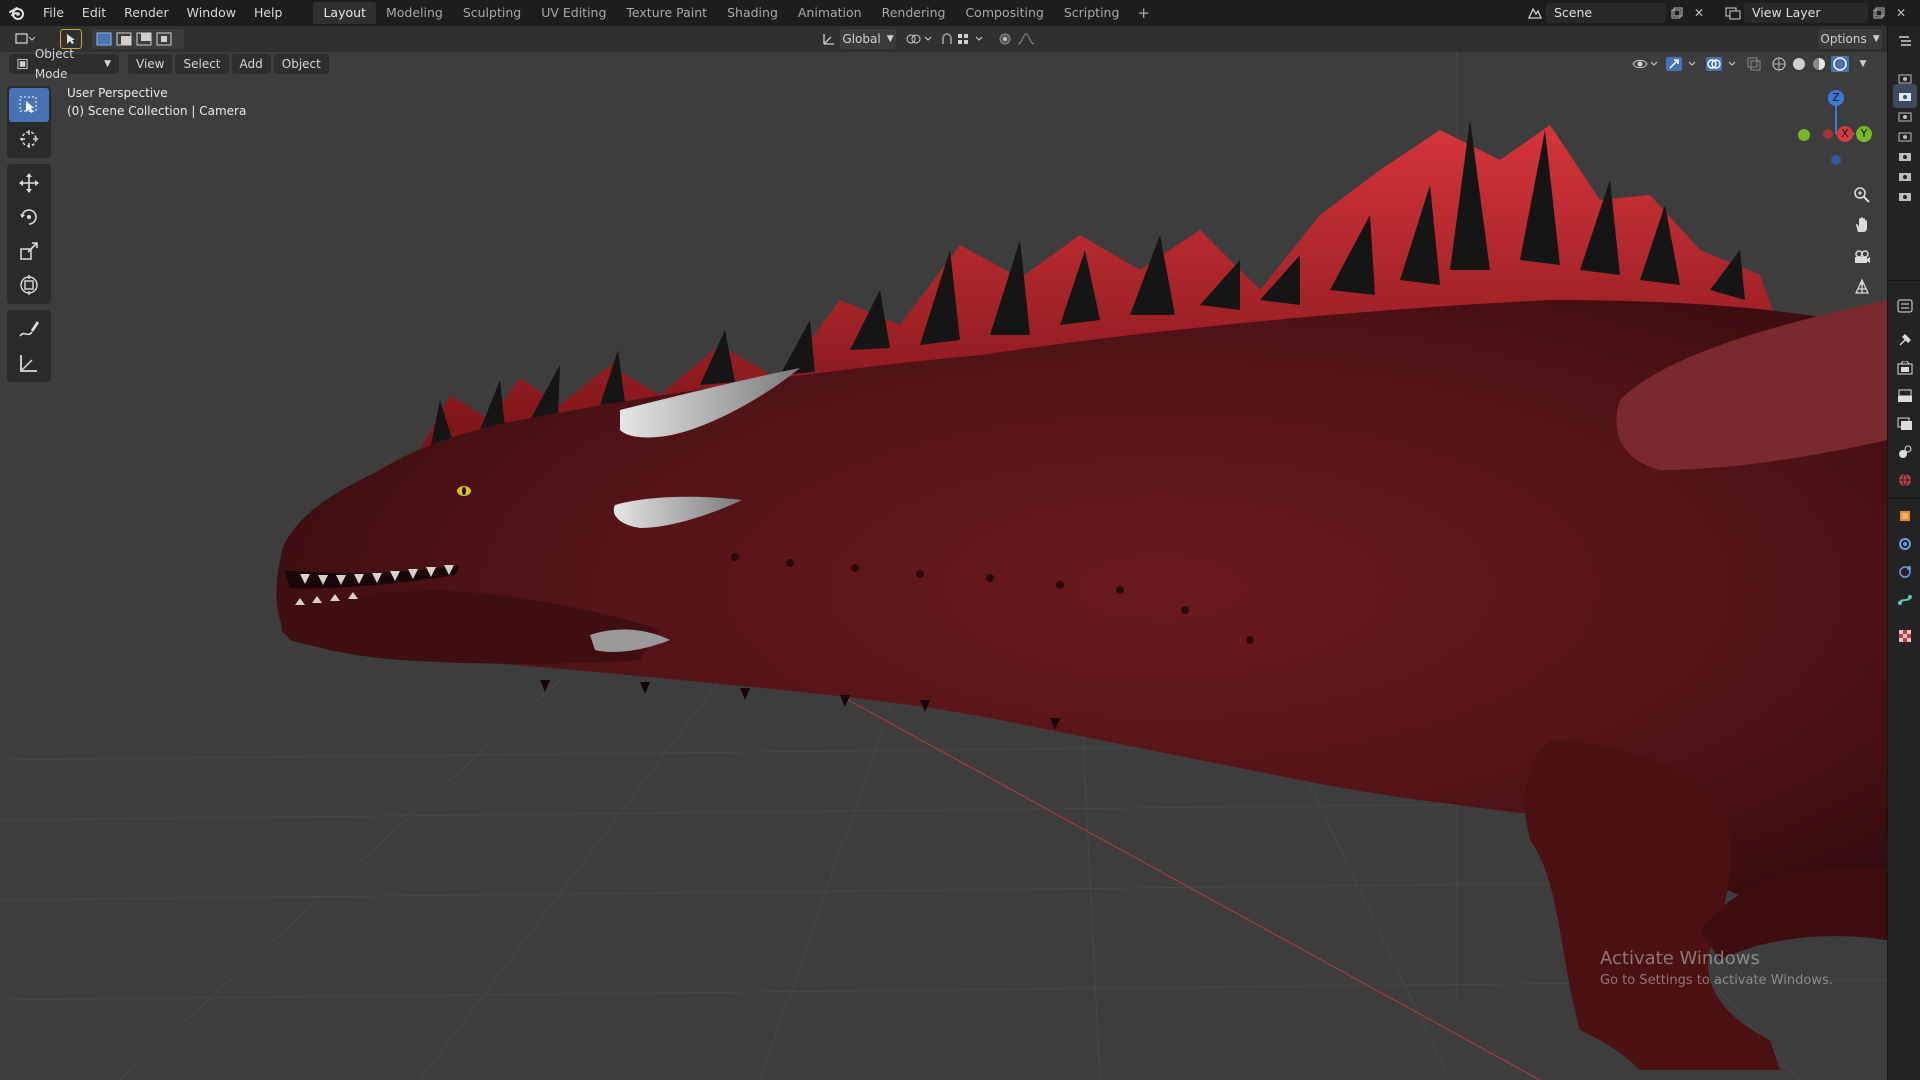  I want to click on toolbar-group-annotate, so click(29, 346).